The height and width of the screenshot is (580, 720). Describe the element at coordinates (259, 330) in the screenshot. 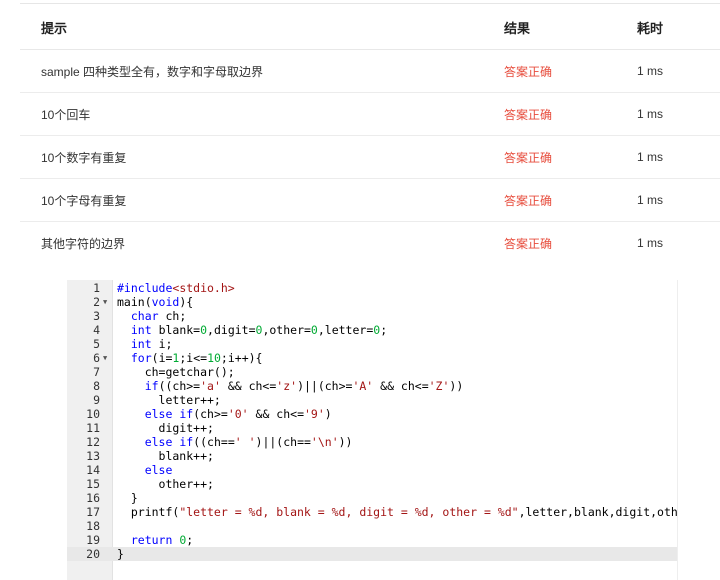

I see `code-text: int blank=0,digit=0,other=0,letter=0;` at that location.